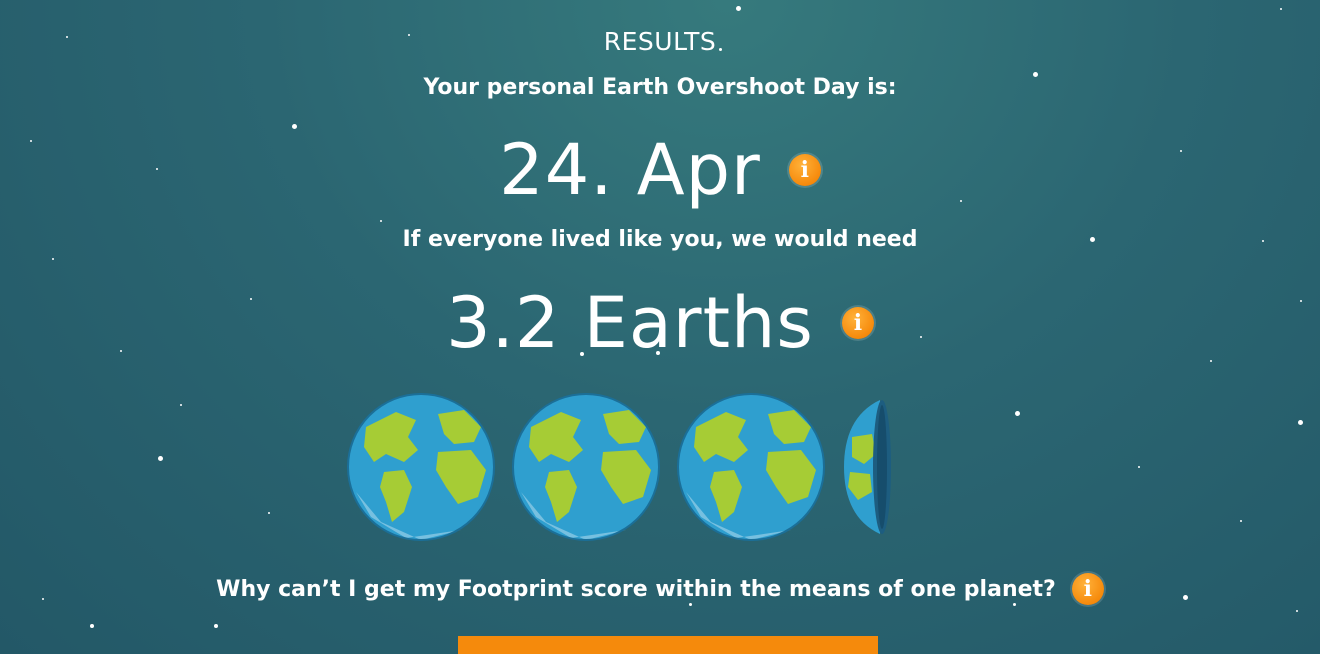  What do you see at coordinates (630, 323) in the screenshot?
I see `earths-needed-value: 3.2 Earths` at bounding box center [630, 323].